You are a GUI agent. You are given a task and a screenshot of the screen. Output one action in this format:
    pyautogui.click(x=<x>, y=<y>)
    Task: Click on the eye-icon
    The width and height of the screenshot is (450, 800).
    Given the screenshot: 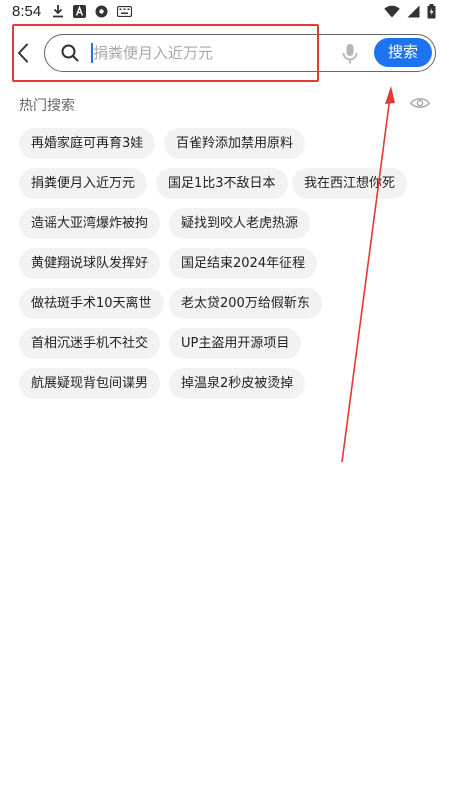 What is the action you would take?
    pyautogui.click(x=420, y=103)
    